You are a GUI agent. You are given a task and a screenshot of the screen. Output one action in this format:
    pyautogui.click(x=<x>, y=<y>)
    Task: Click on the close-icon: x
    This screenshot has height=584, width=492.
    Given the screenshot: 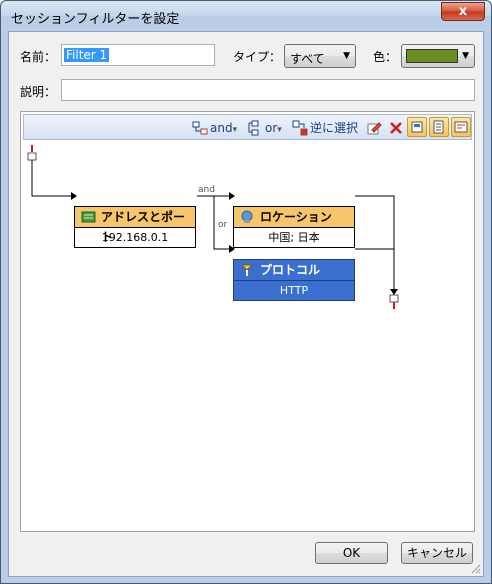 What is the action you would take?
    pyautogui.click(x=463, y=11)
    